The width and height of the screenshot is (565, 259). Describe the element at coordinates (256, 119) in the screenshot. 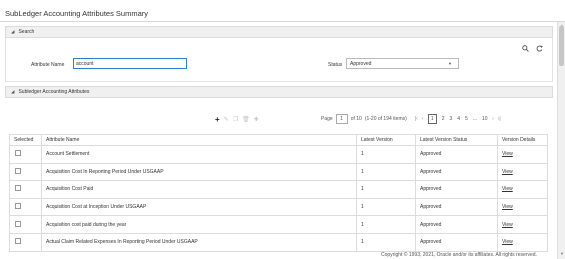

I see `authorize-icon: ✚` at that location.